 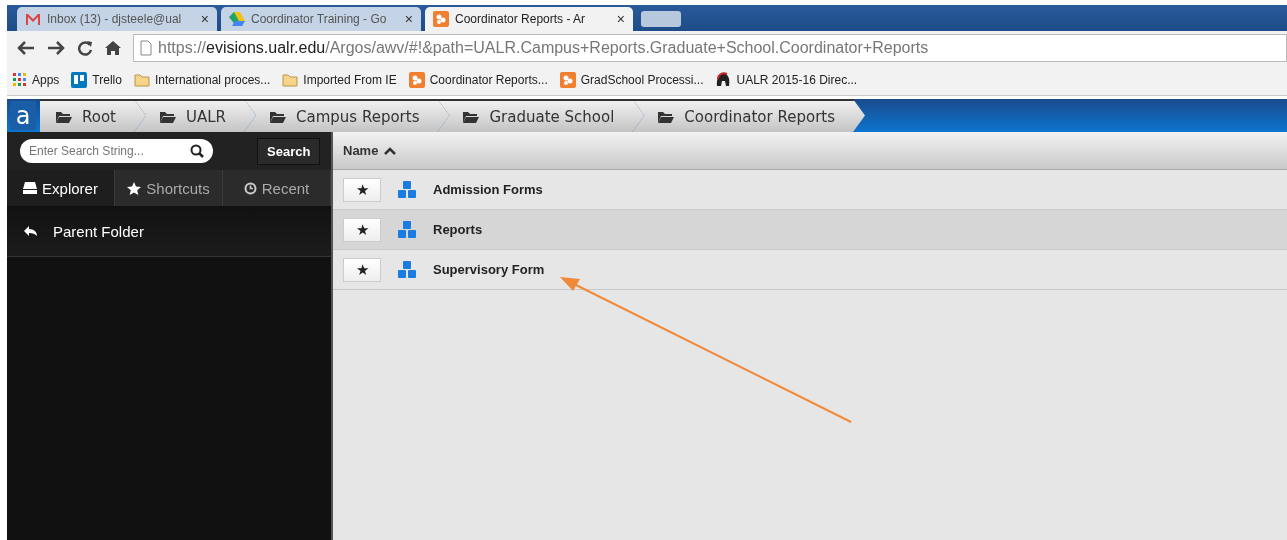 I want to click on grid-icon, so click(x=20, y=80).